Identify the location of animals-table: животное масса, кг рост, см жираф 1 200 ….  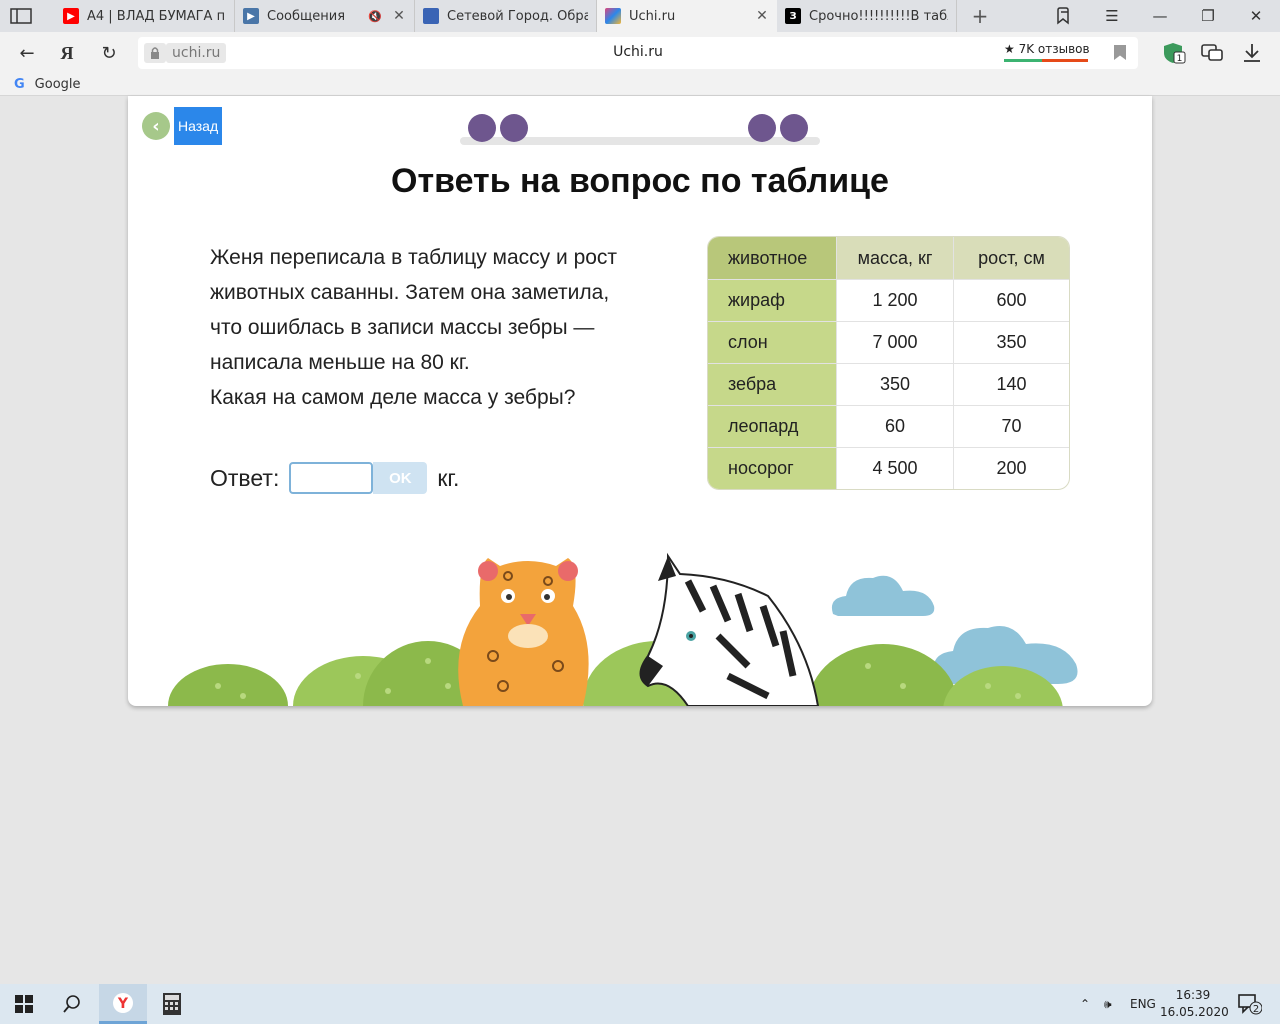
(888, 363).